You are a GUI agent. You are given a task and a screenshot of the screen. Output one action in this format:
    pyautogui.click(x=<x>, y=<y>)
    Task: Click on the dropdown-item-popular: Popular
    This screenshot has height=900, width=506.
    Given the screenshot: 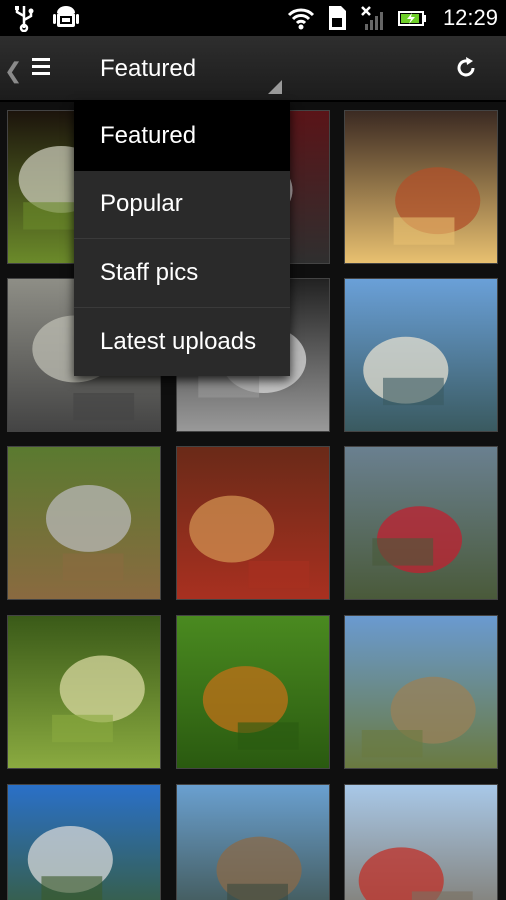 What is the action you would take?
    pyautogui.click(x=182, y=205)
    